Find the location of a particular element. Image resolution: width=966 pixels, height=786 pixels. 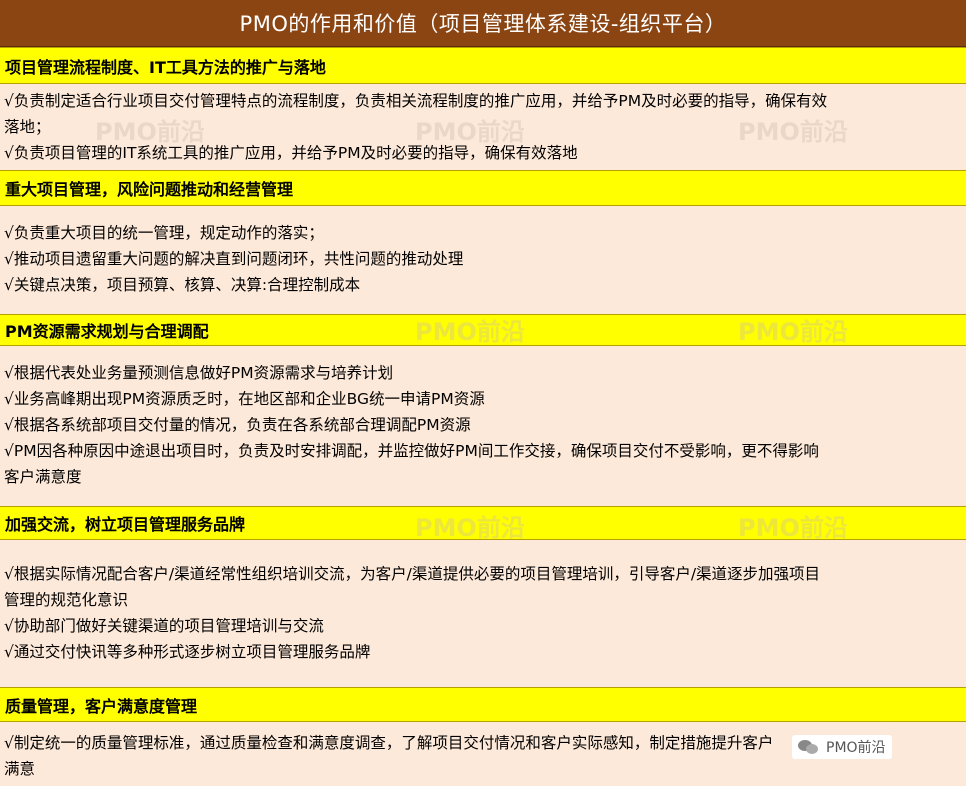

body-line: √根据代表处业务量预测信息做好PM资源需求与培养计划 is located at coordinates (199, 373).